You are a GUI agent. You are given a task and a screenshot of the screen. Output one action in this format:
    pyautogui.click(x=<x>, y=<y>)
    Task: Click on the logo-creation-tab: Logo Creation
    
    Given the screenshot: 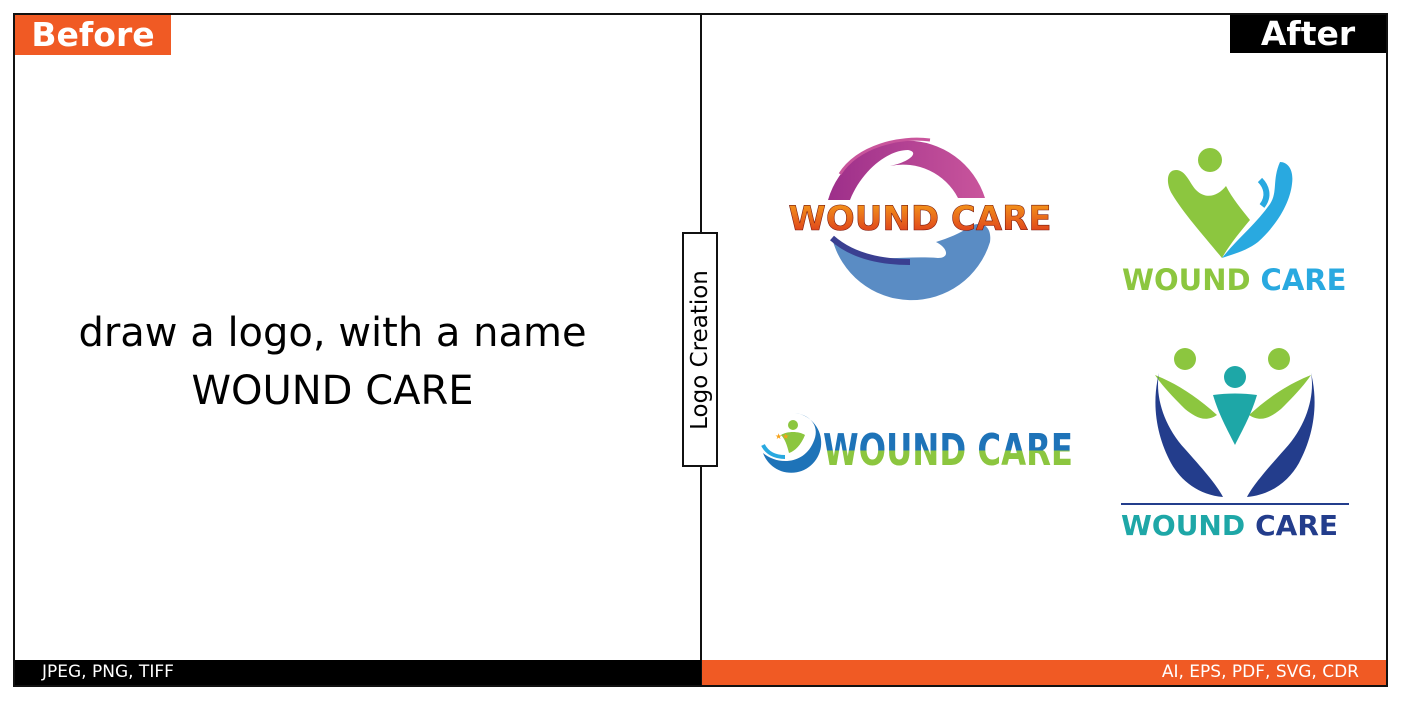 What is the action you would take?
    pyautogui.click(x=700, y=349)
    